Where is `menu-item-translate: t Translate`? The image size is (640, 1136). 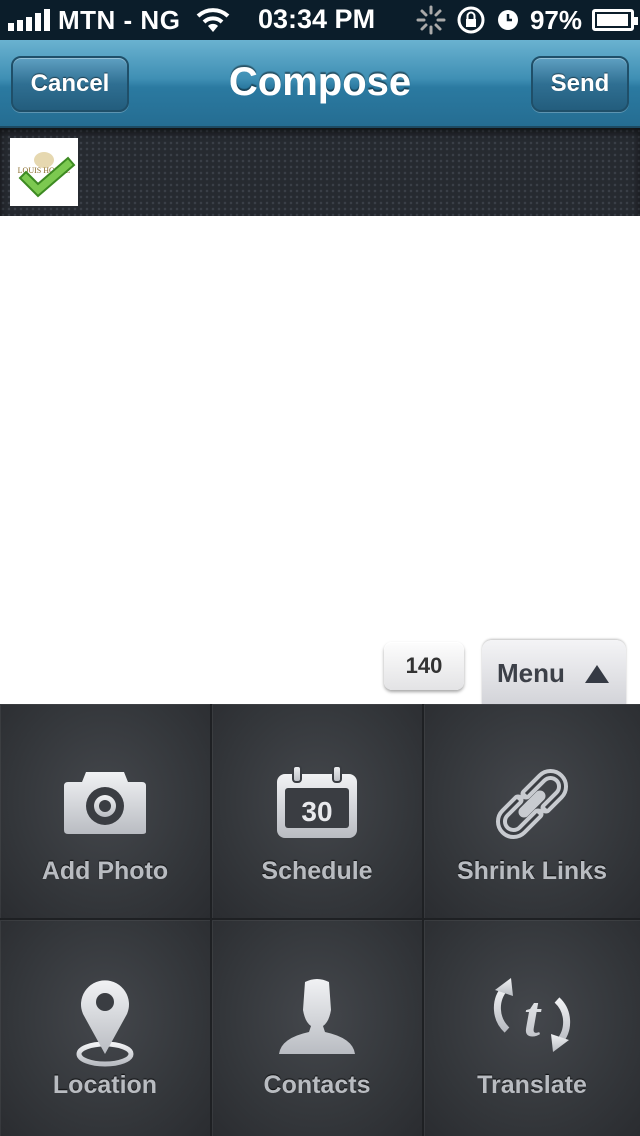 menu-item-translate: t Translate is located at coordinates (532, 1028).